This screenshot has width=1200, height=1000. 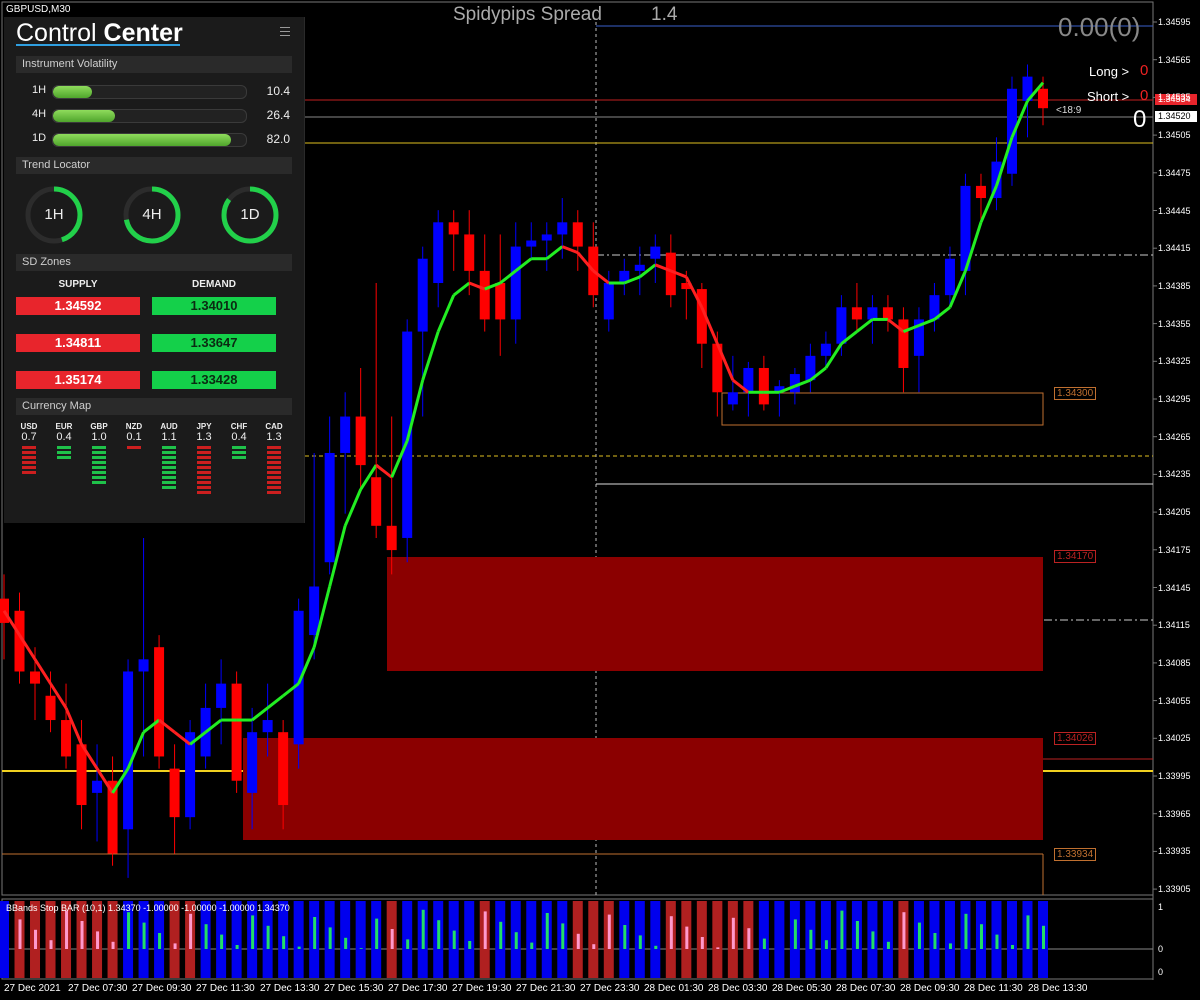 I want to click on currency-name: USD, so click(x=29, y=426).